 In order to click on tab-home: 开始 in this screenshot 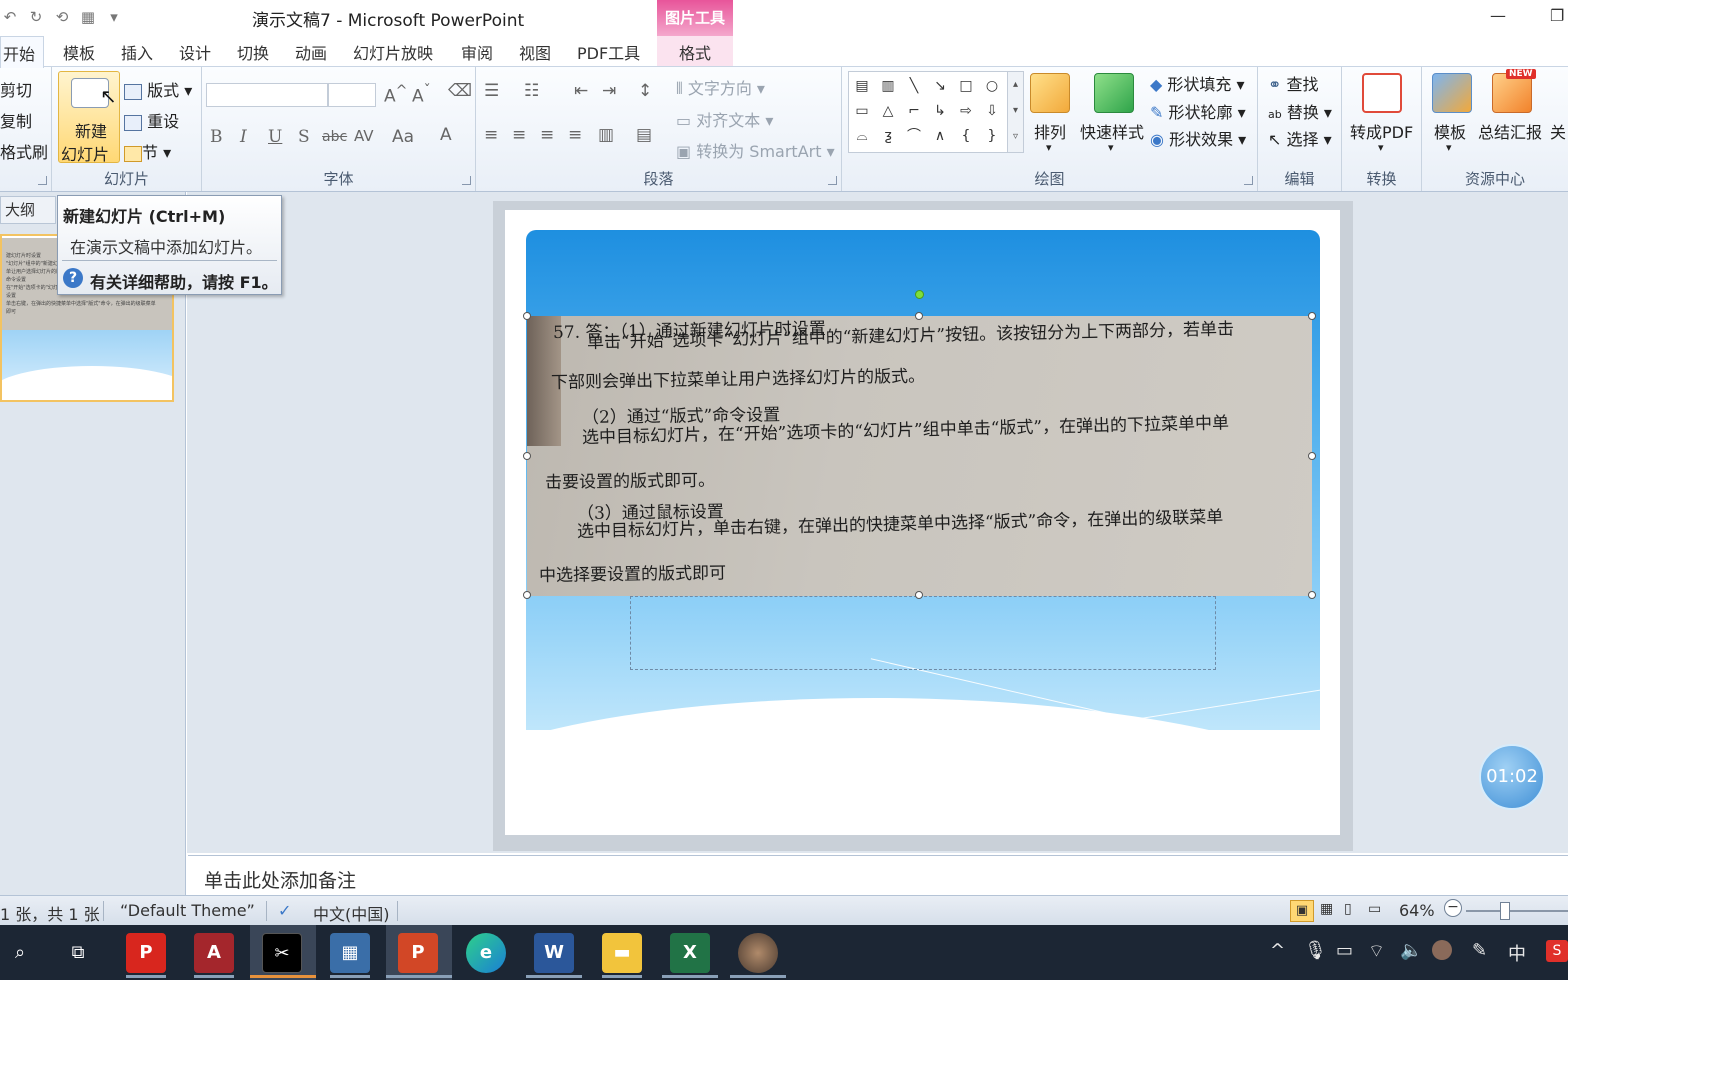, I will do `click(22, 52)`.